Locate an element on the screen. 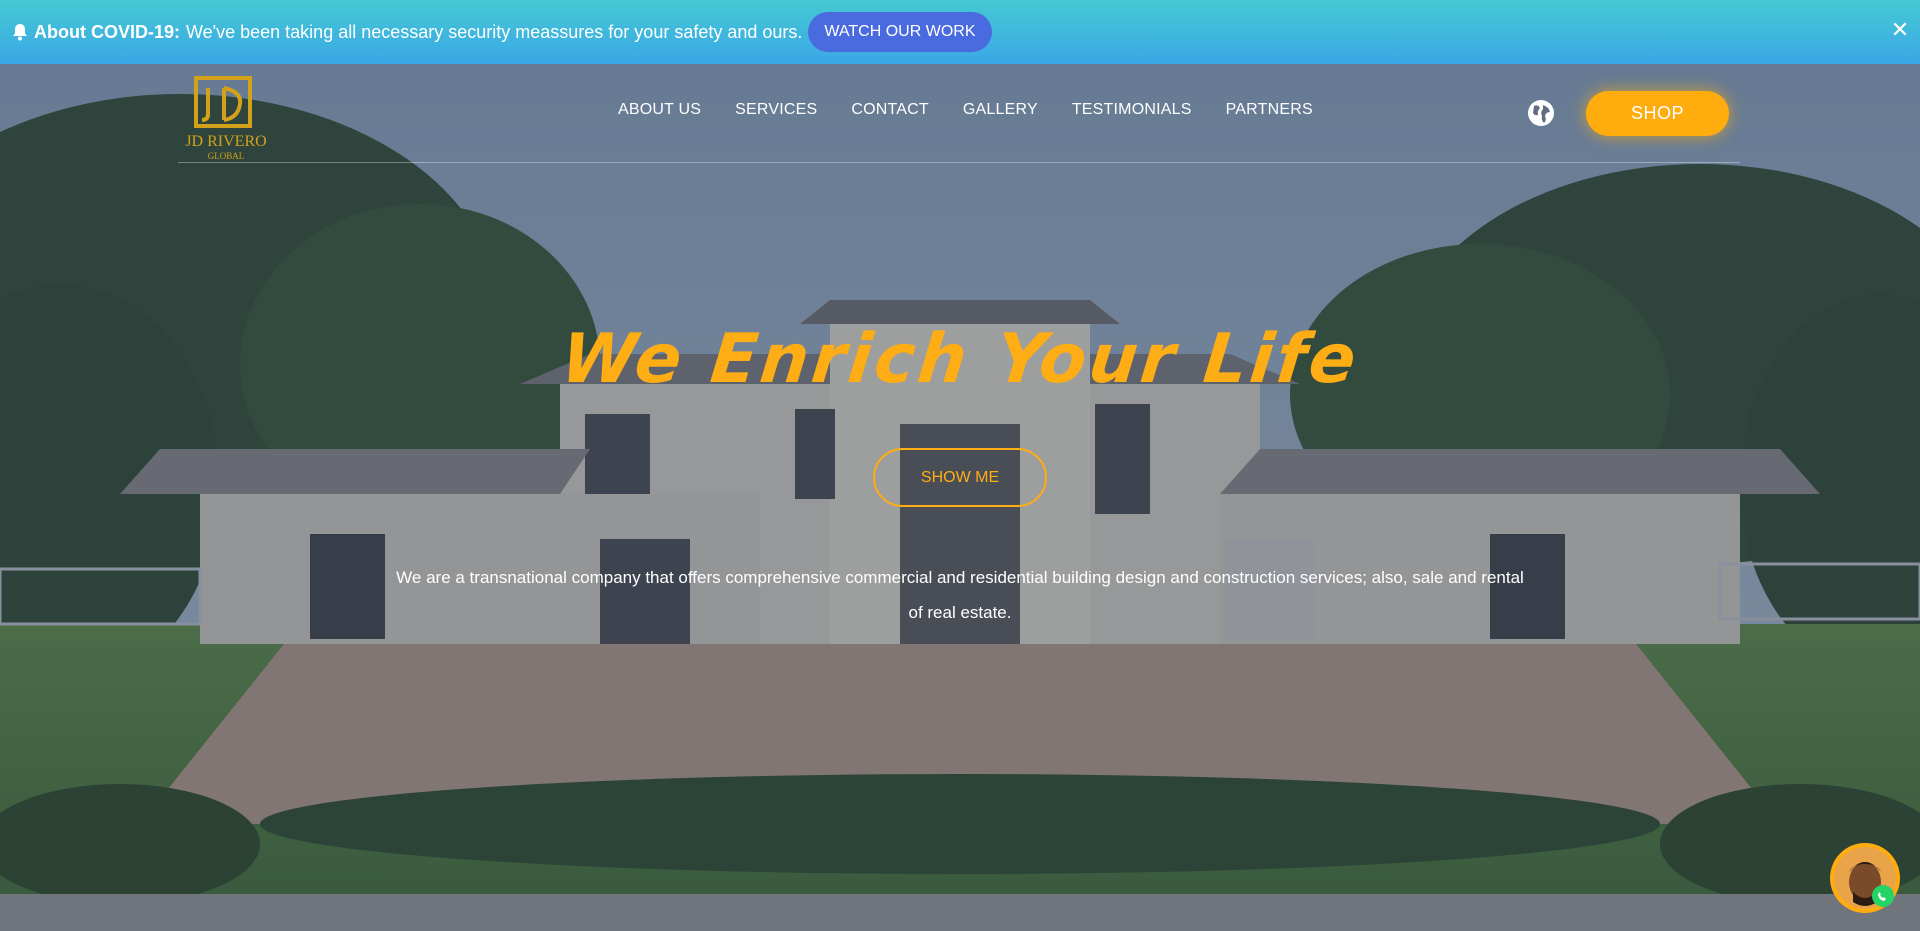 This screenshot has height=931, width=1920. show-me-button: SHOW ME is located at coordinates (960, 477).